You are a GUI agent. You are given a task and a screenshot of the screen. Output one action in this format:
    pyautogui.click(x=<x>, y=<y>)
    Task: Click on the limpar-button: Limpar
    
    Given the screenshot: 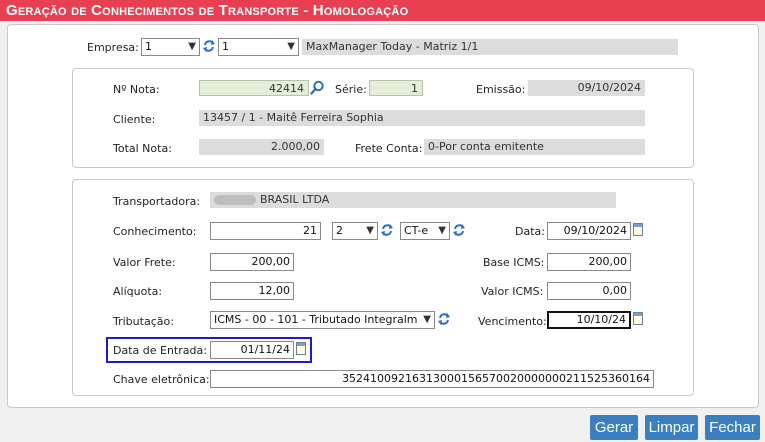 What is the action you would take?
    pyautogui.click(x=671, y=427)
    